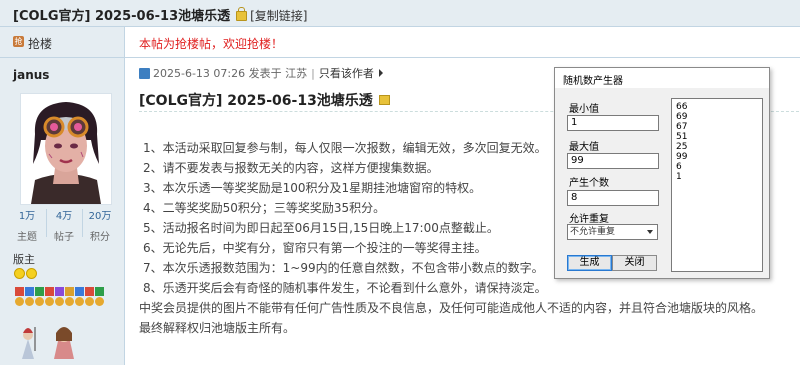  What do you see at coordinates (27, 237) in the screenshot?
I see `stat-threads-label: 主题` at bounding box center [27, 237].